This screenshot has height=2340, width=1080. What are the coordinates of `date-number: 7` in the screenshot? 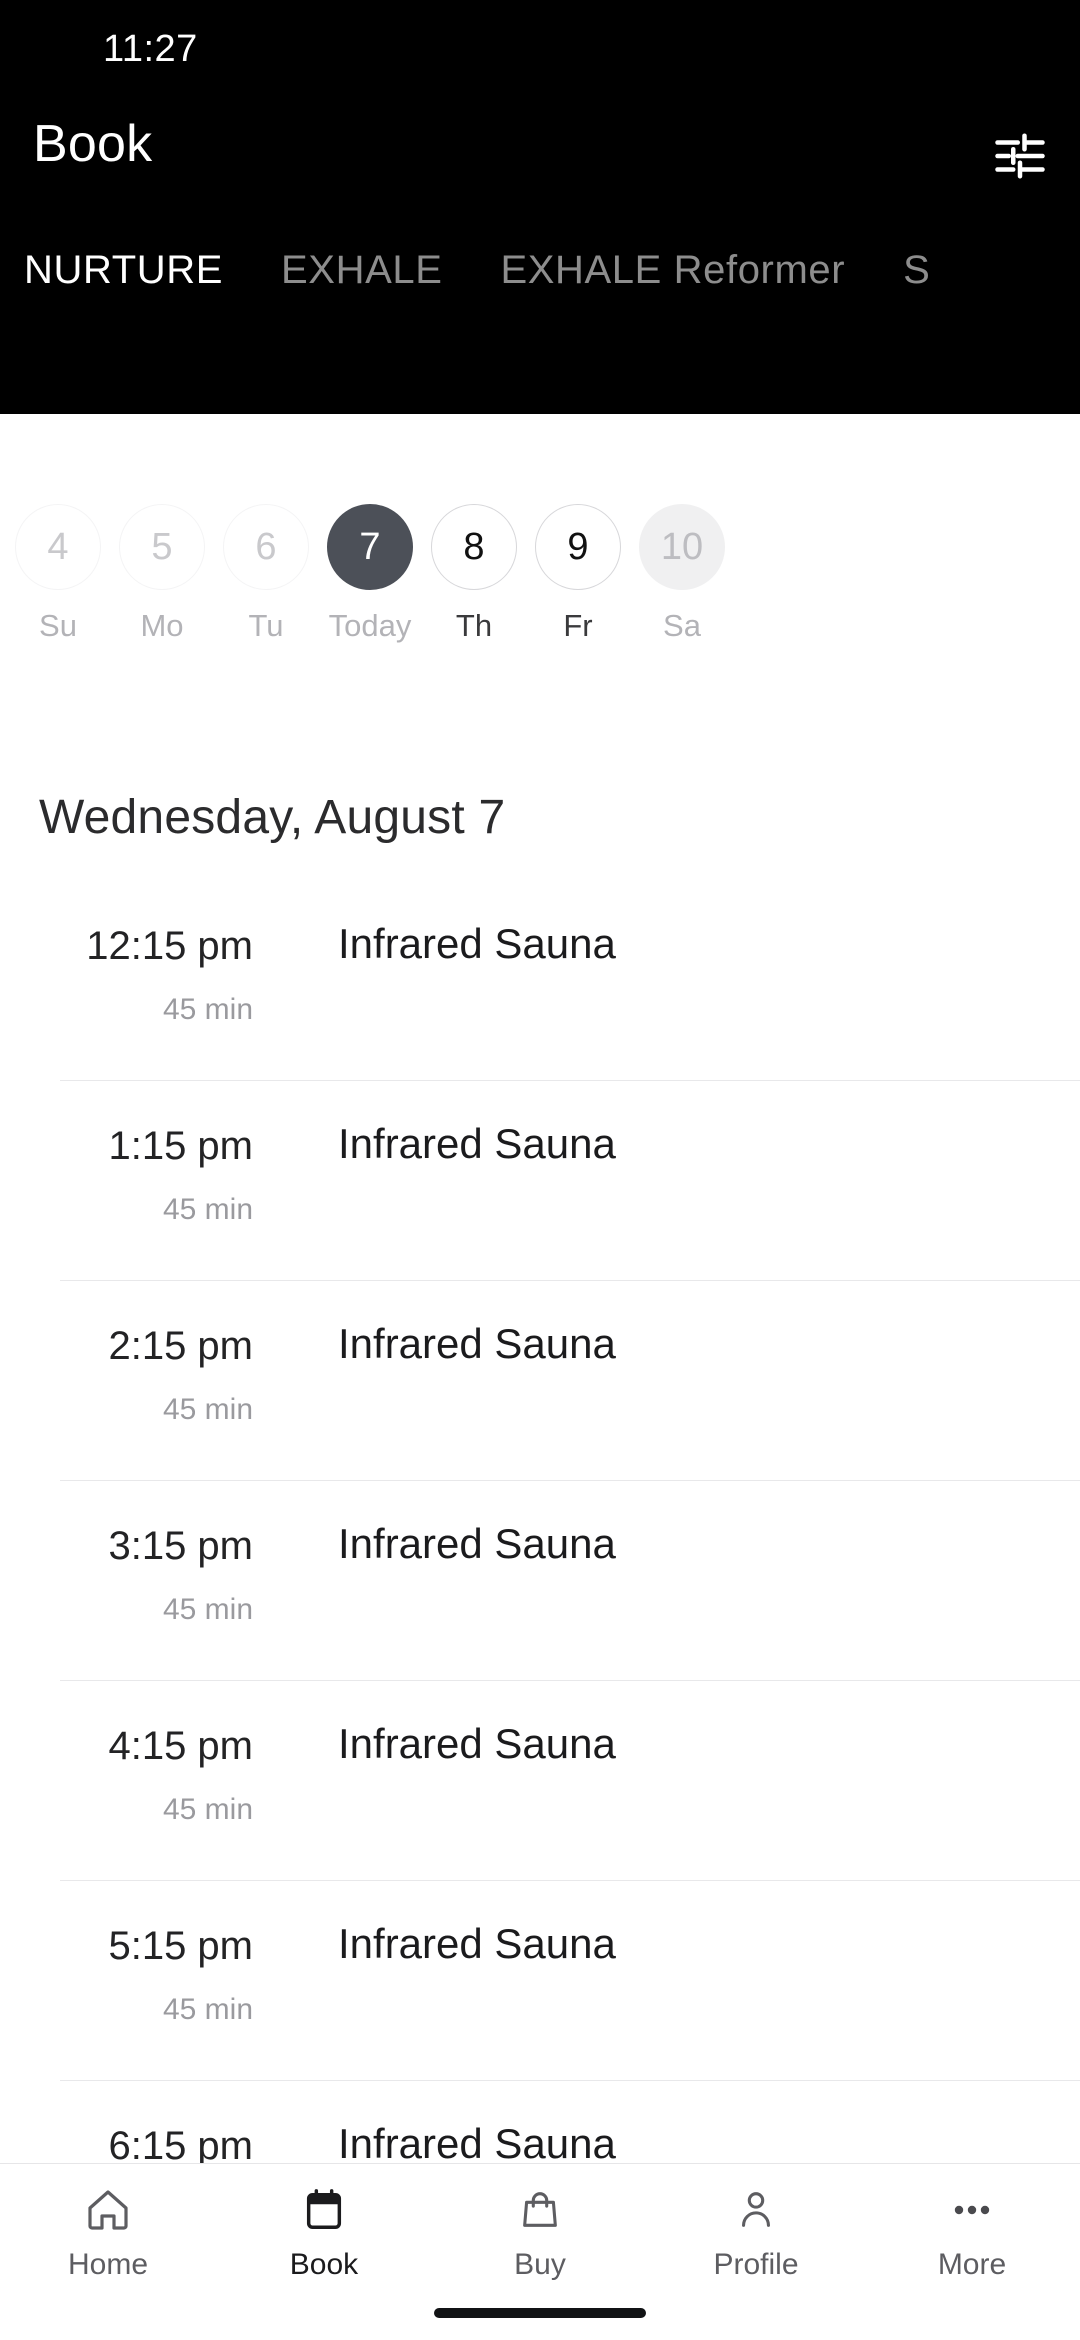 It's located at (370, 547).